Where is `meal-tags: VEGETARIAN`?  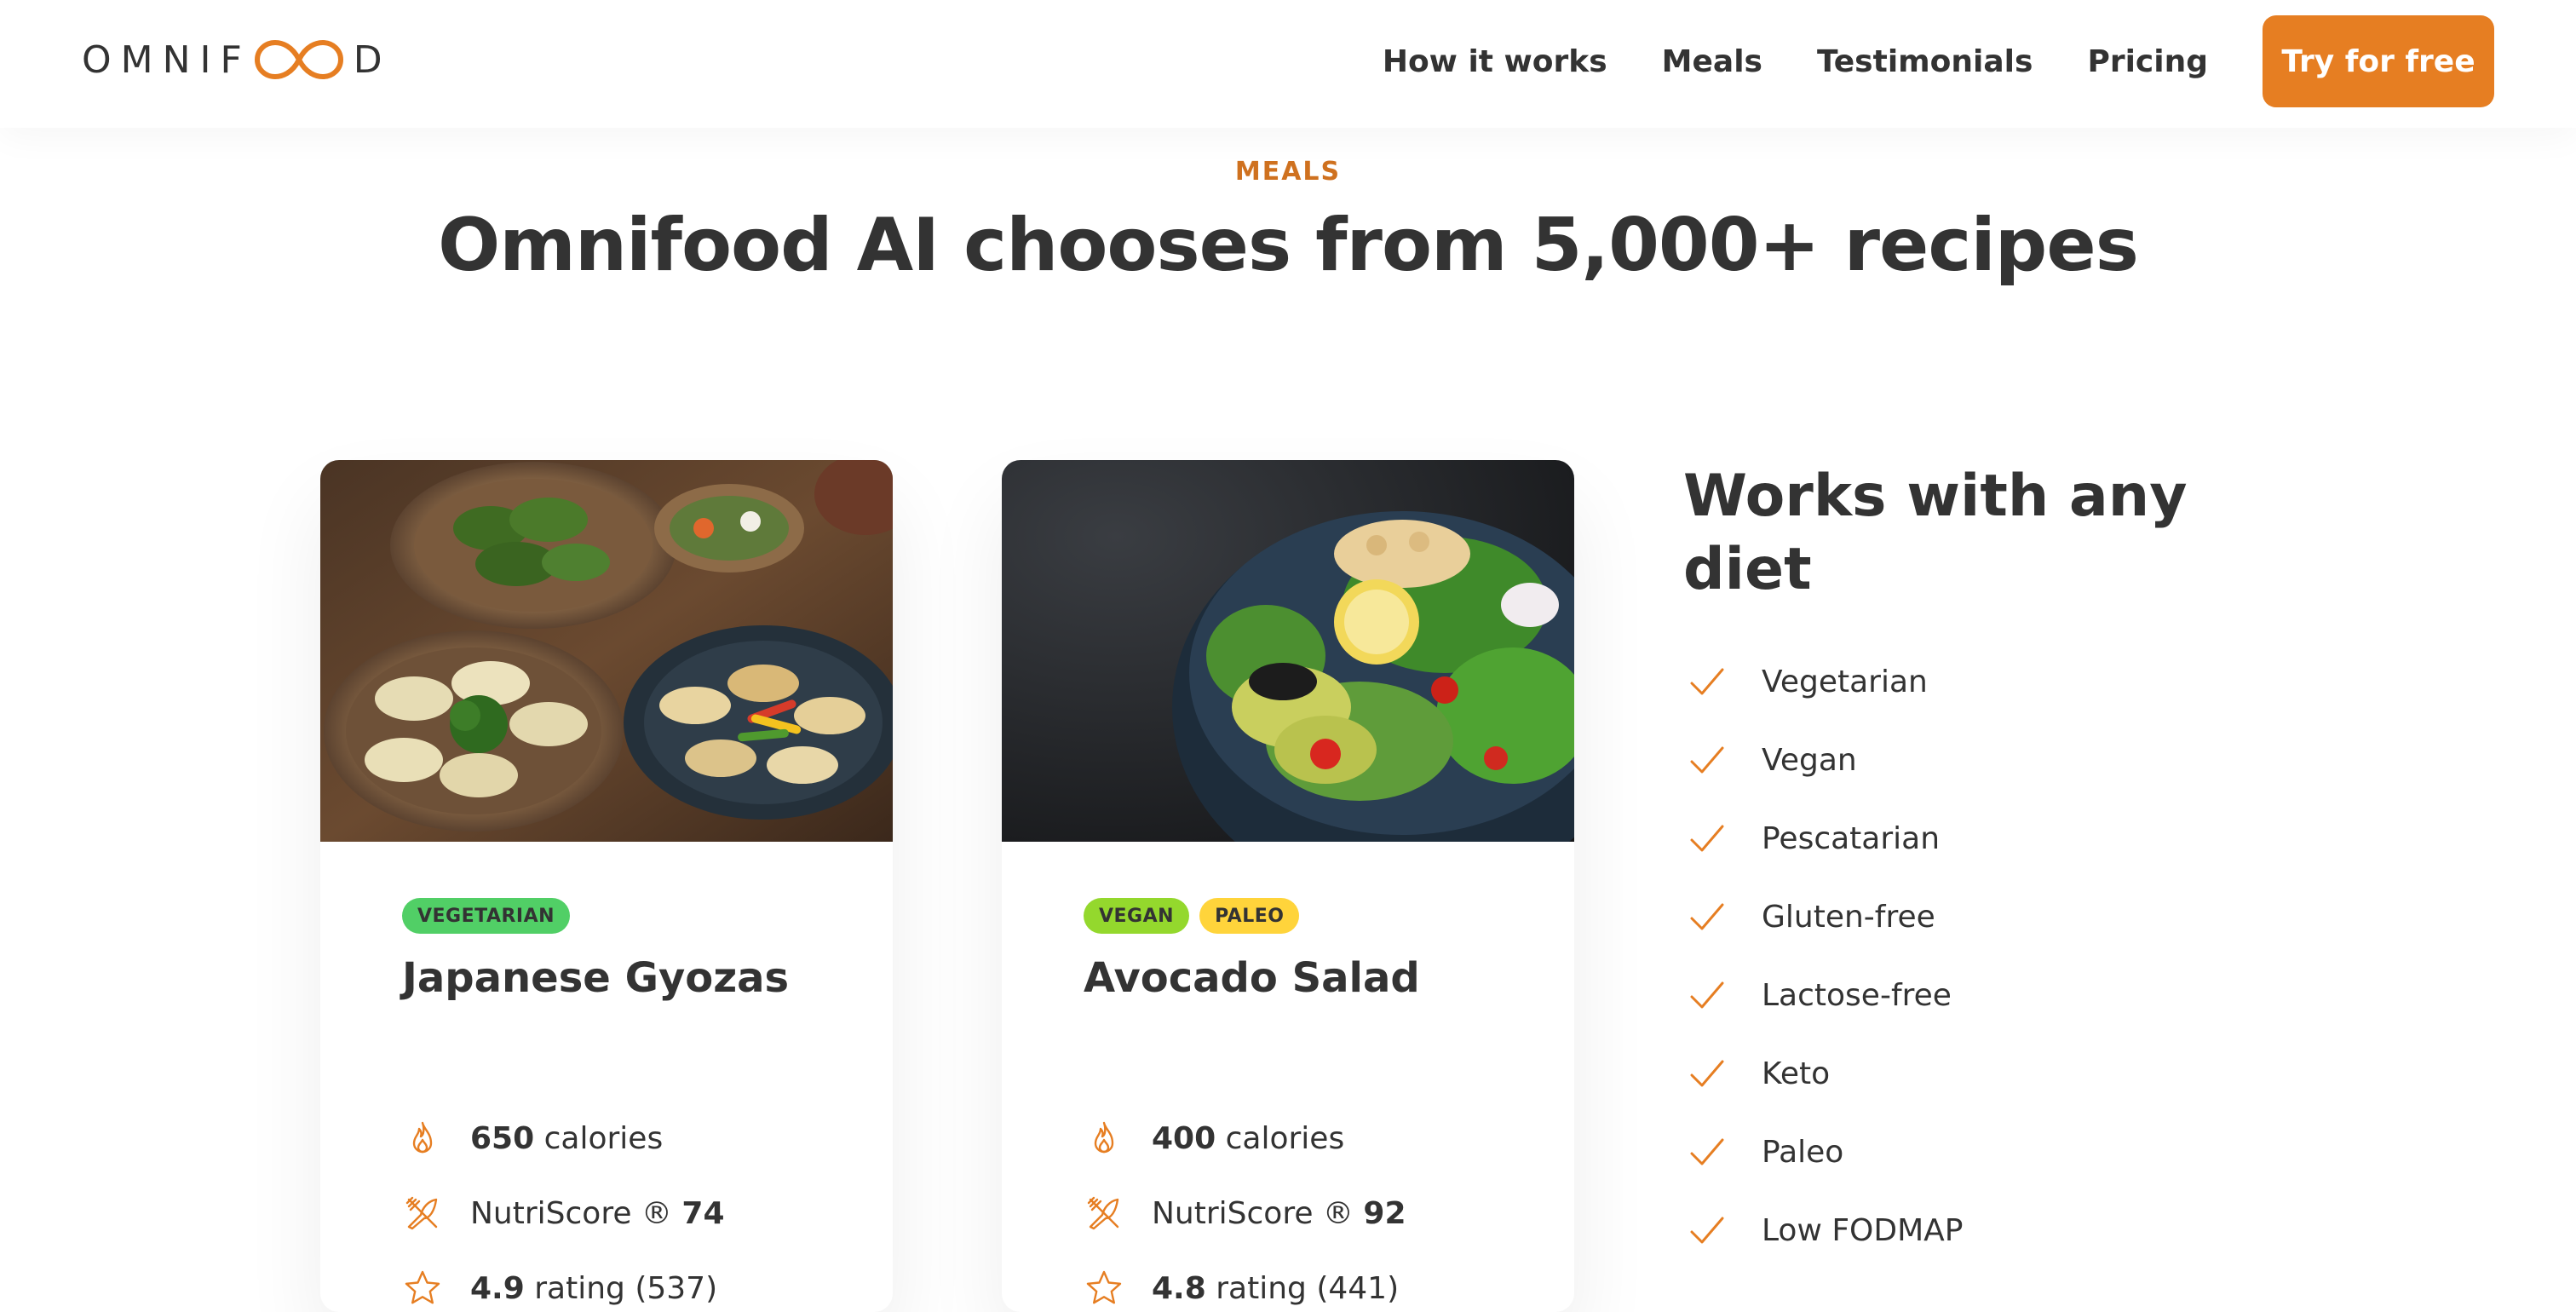
meal-tags: VEGETARIAN is located at coordinates (487, 916).